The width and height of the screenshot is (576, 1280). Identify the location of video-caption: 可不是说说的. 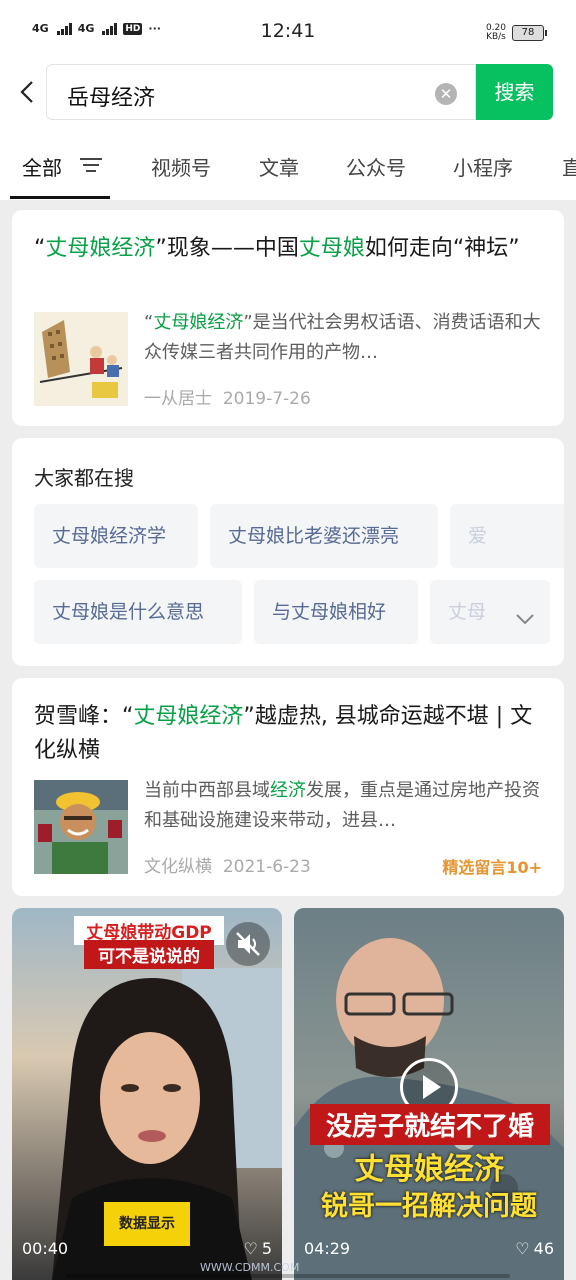
(149, 954).